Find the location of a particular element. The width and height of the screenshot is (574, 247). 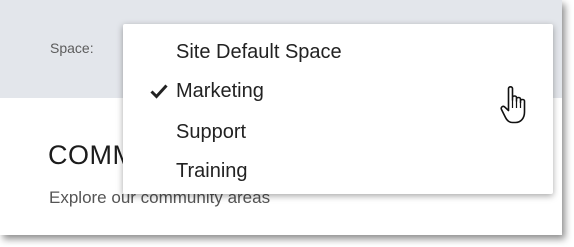

option-site-default-space: Site Default Space is located at coordinates (338, 52).